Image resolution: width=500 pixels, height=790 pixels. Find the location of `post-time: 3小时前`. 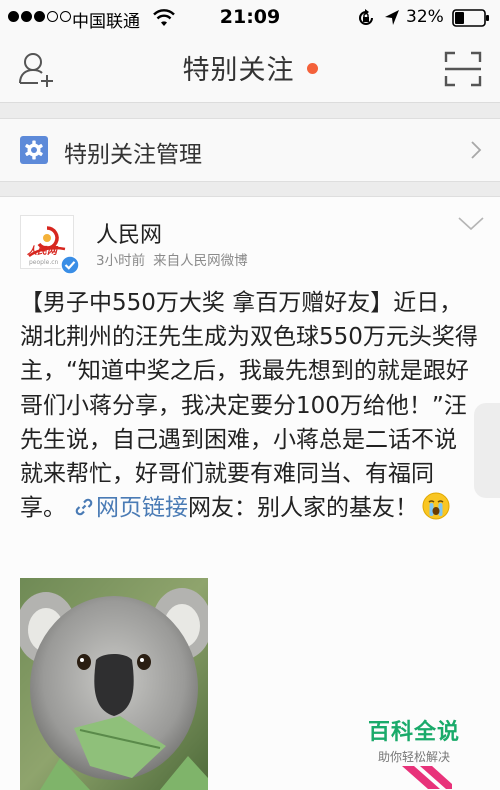

post-time: 3小时前 is located at coordinates (121, 261).